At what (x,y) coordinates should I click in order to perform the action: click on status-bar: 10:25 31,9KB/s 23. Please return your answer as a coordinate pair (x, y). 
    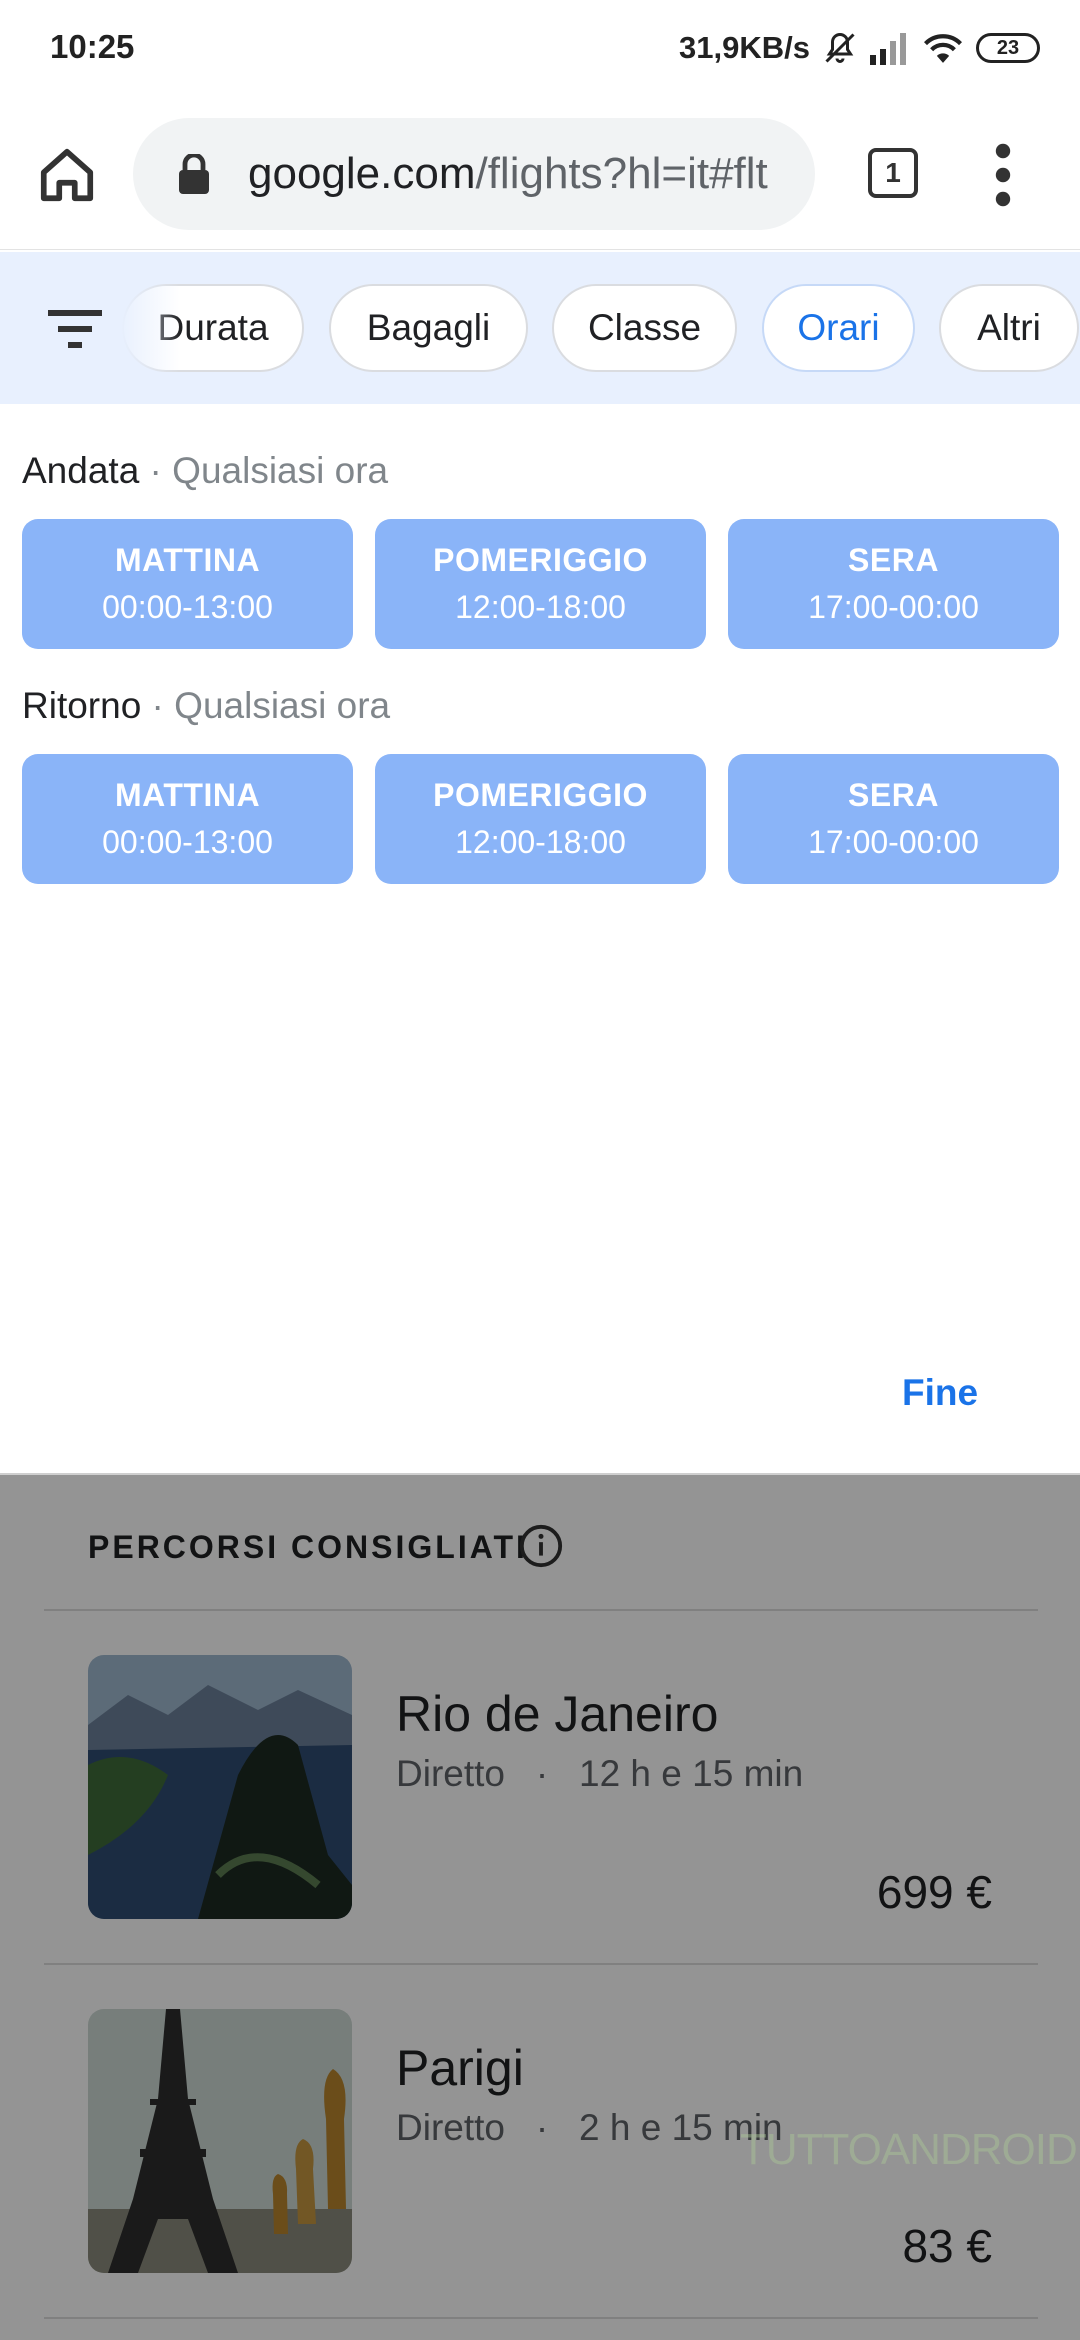
    Looking at the image, I should click on (540, 50).